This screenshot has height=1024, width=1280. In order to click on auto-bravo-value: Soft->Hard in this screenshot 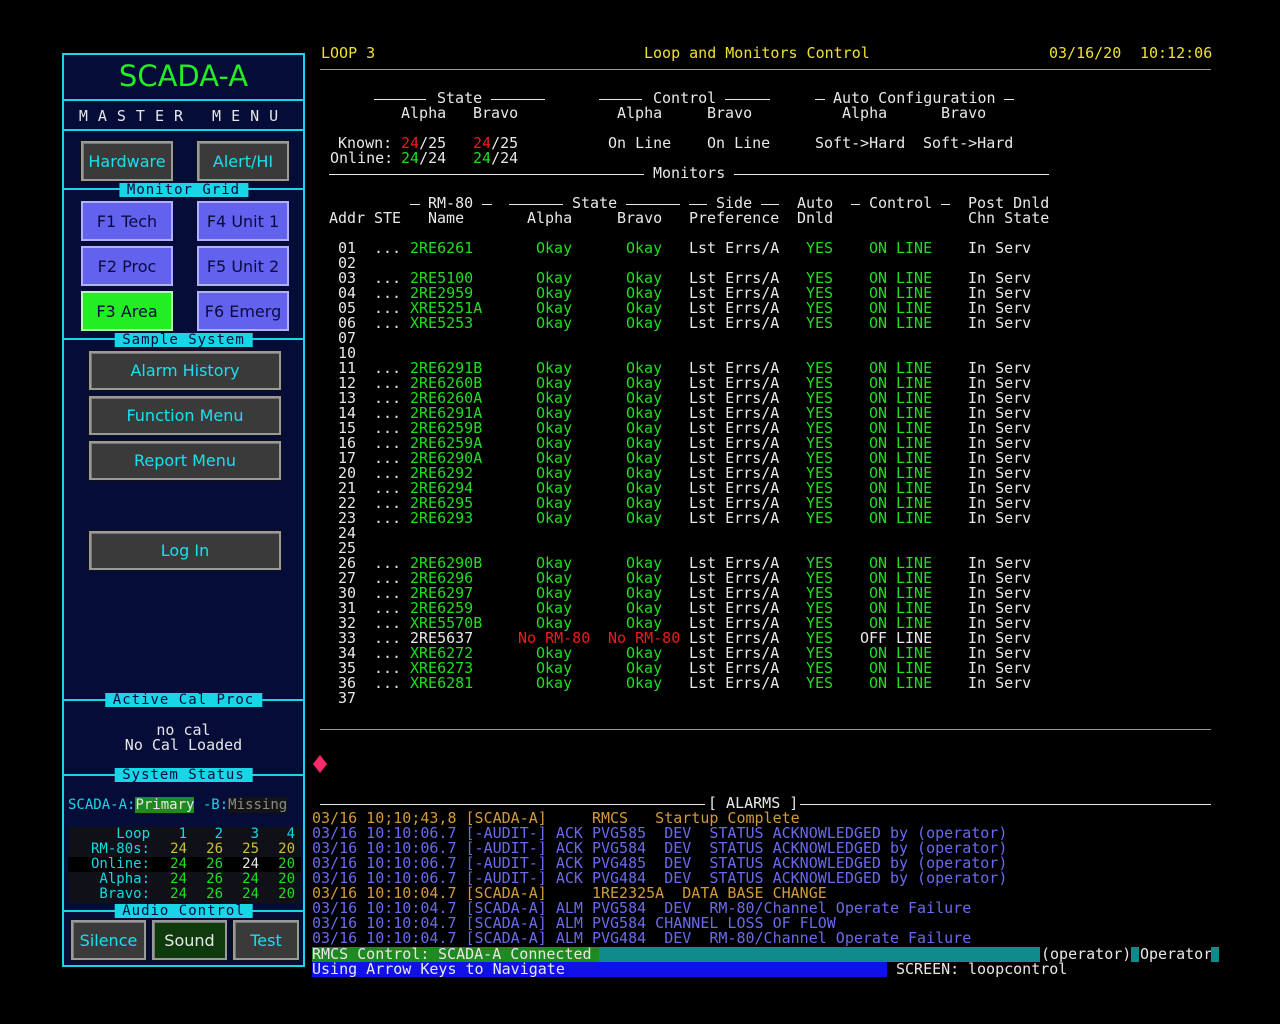, I will do `click(968, 143)`.